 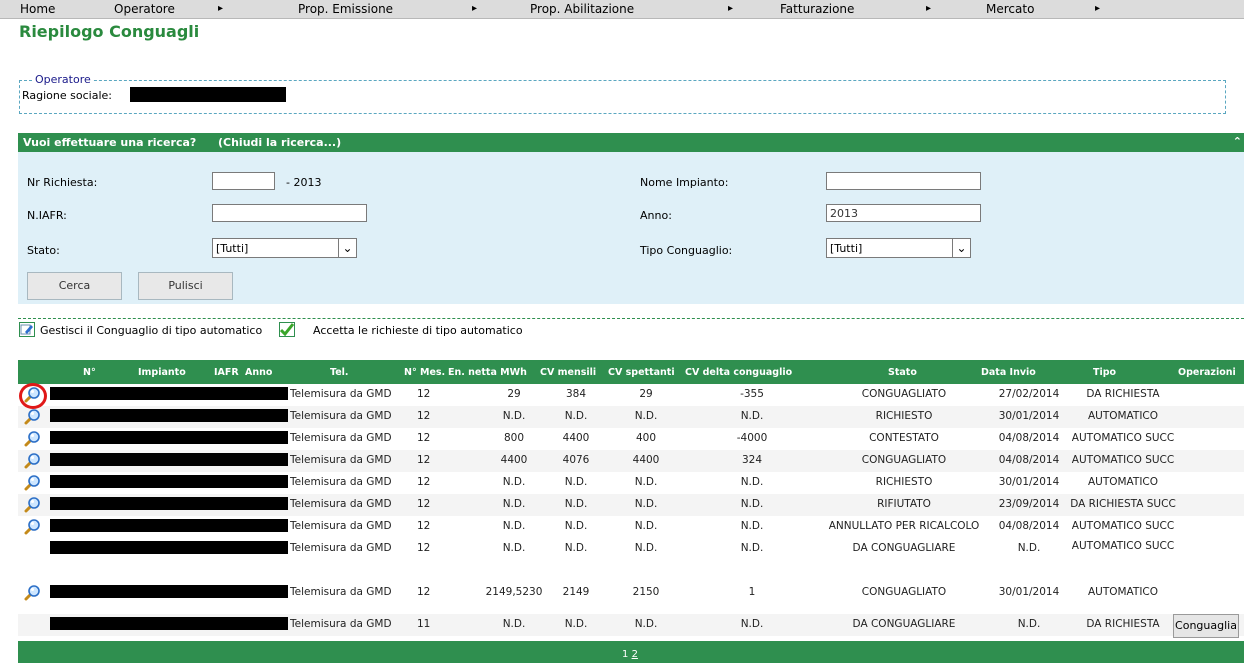 What do you see at coordinates (1123, 504) in the screenshot?
I see `row-tipo: DA RICHIESTA SUCC` at bounding box center [1123, 504].